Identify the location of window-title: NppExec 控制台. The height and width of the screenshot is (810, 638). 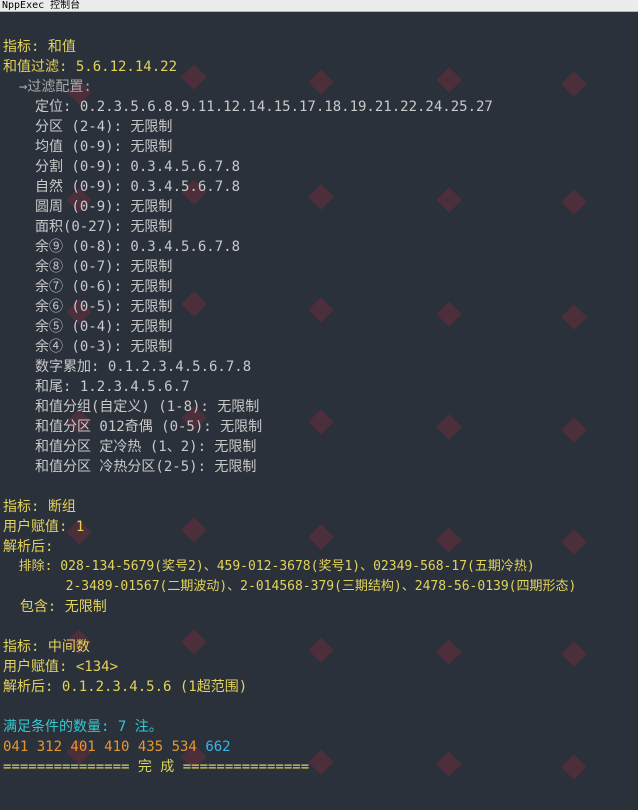
(41, 5).